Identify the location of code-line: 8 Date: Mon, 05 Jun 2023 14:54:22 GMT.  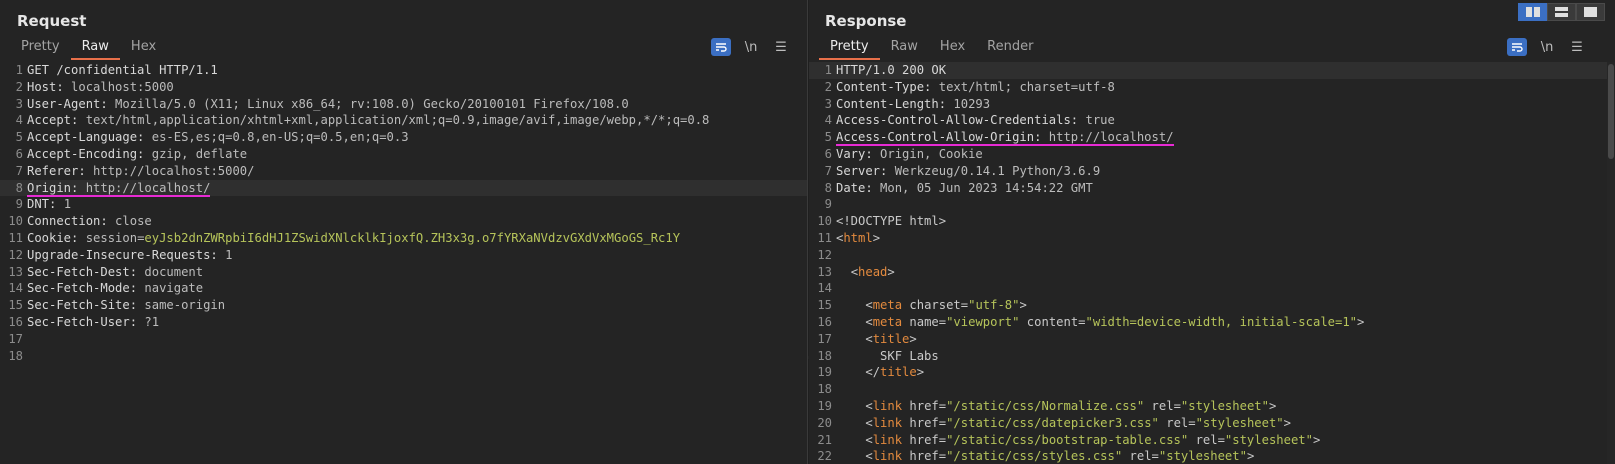
(1212, 188).